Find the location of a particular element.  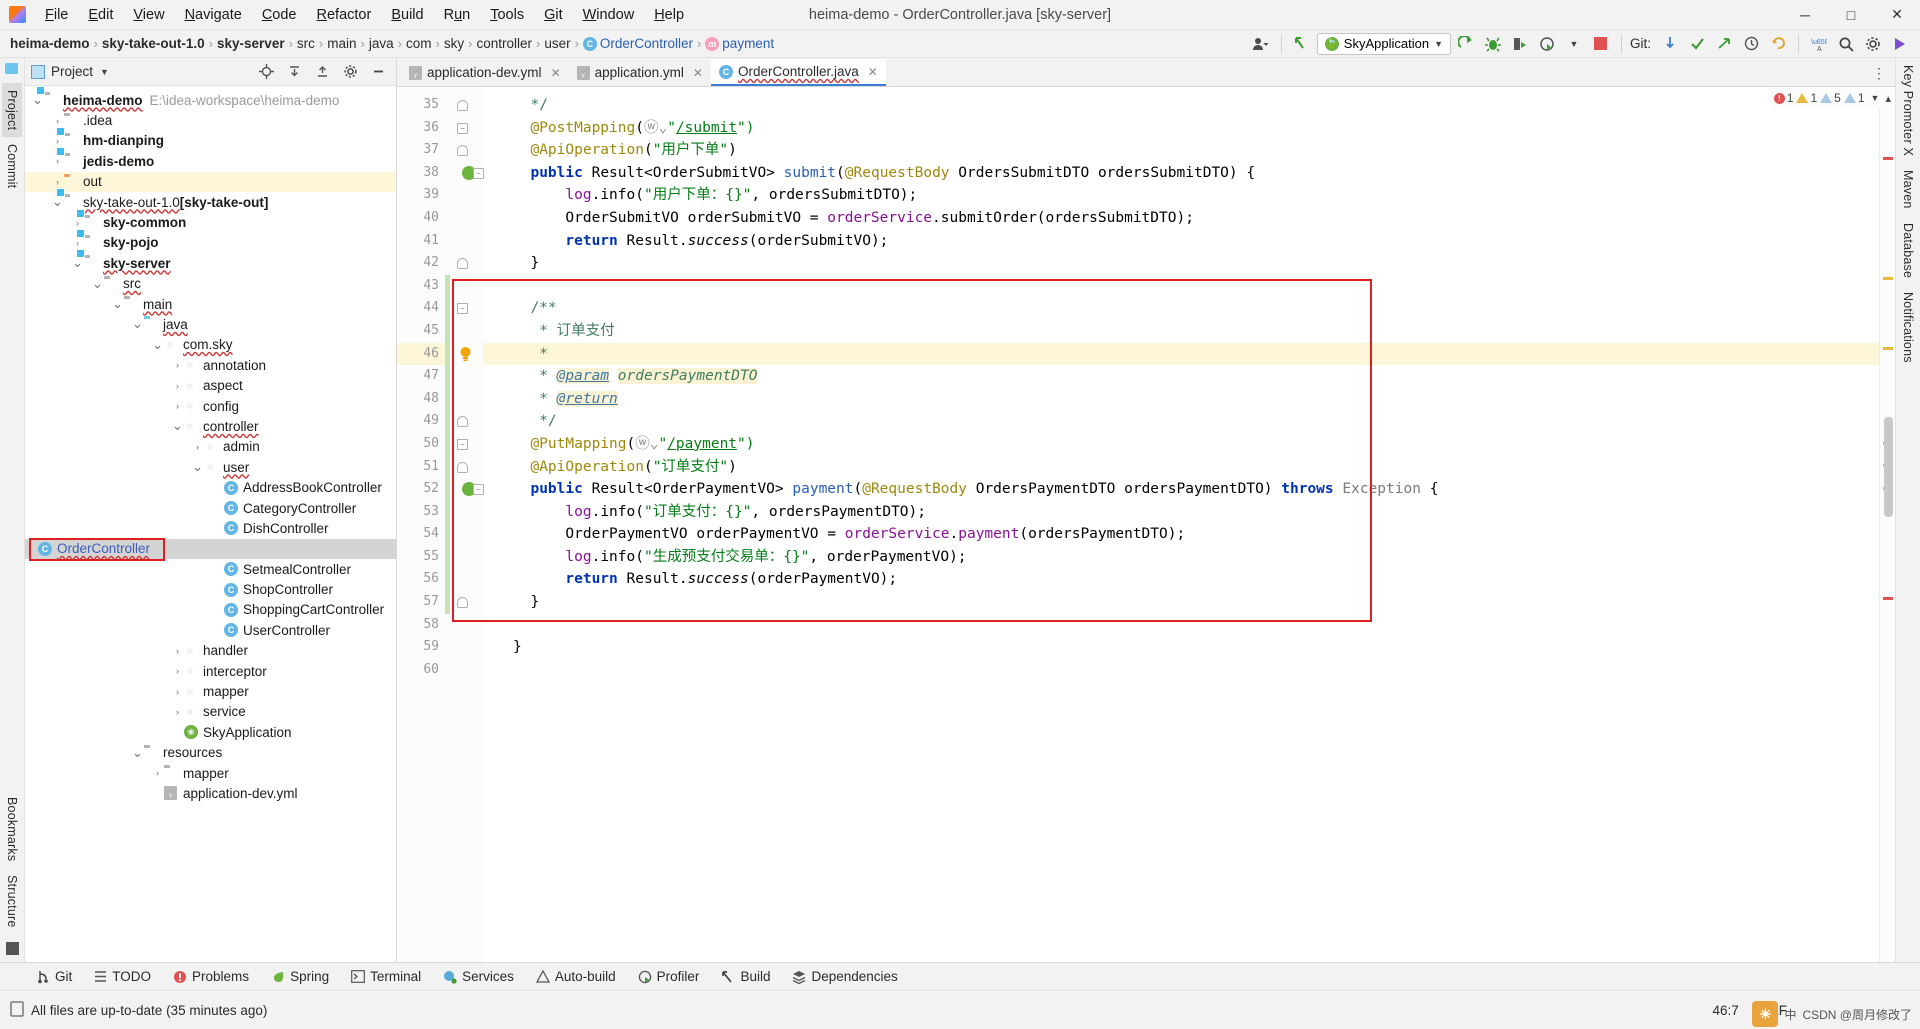

warning-count-badge: 1 is located at coordinates (1806, 98).